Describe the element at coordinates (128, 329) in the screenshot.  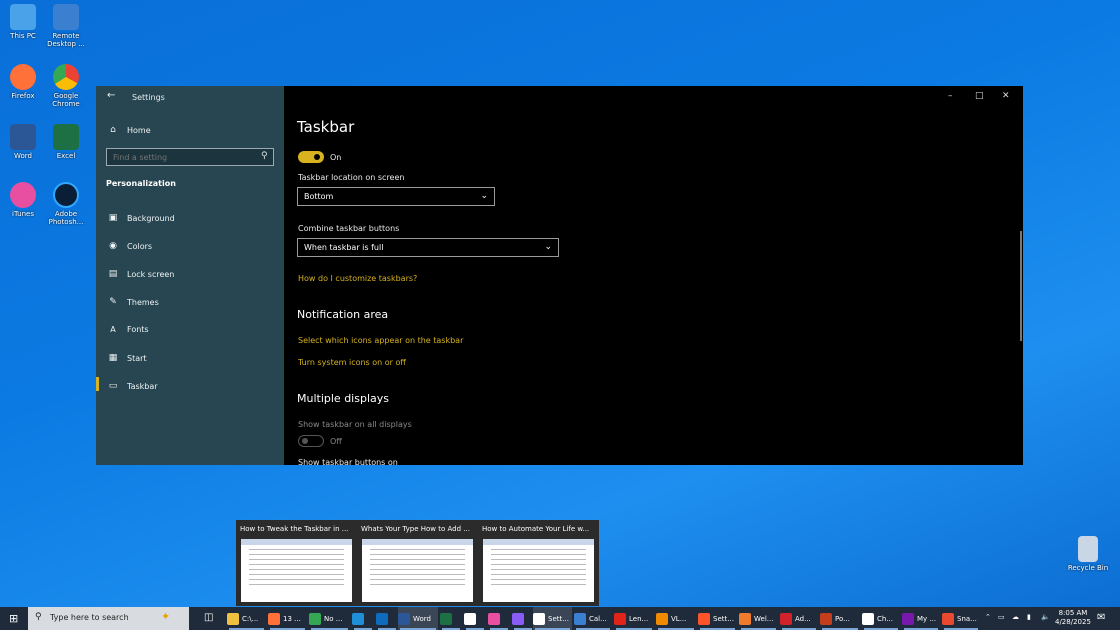
I see `sidebar-item-fonts: A Fonts` at that location.